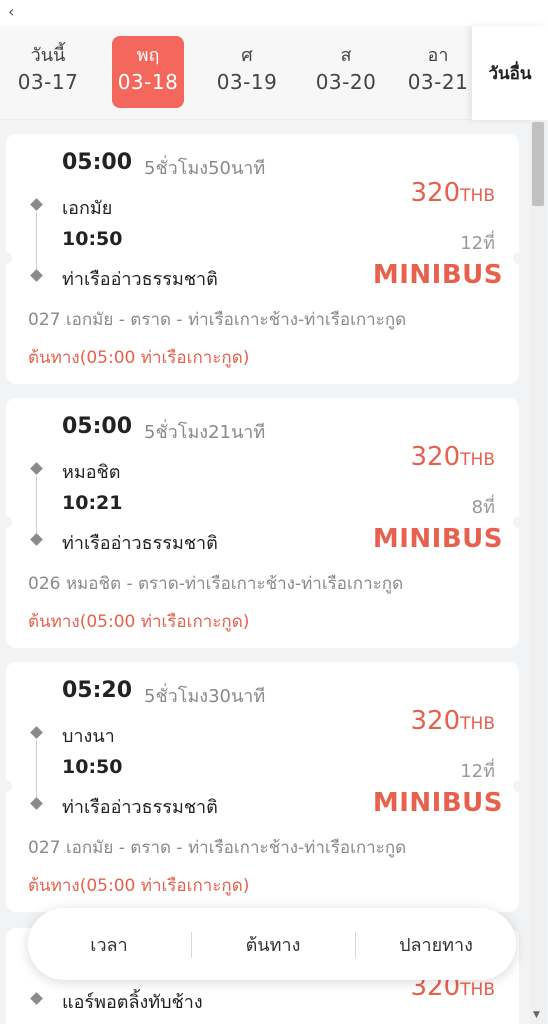 This screenshot has width=548, height=1024. I want to click on trip-duration: 5ชั่วโมง21นาที, so click(205, 432).